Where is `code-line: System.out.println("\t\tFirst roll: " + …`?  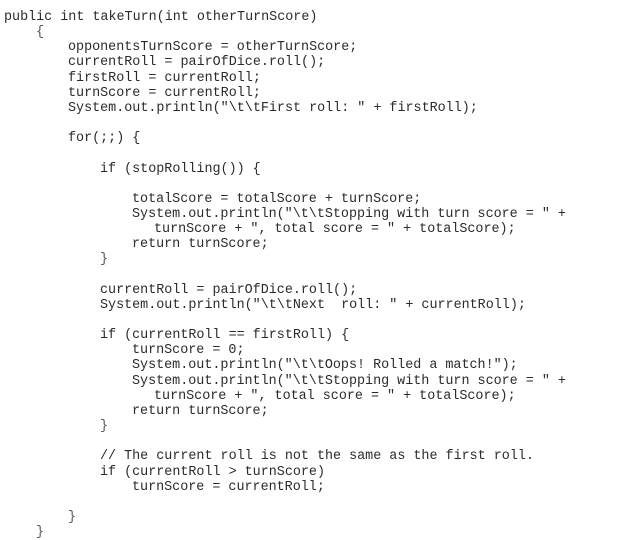 code-line: System.out.println("\t\tFirst roll: " + … is located at coordinates (273, 108).